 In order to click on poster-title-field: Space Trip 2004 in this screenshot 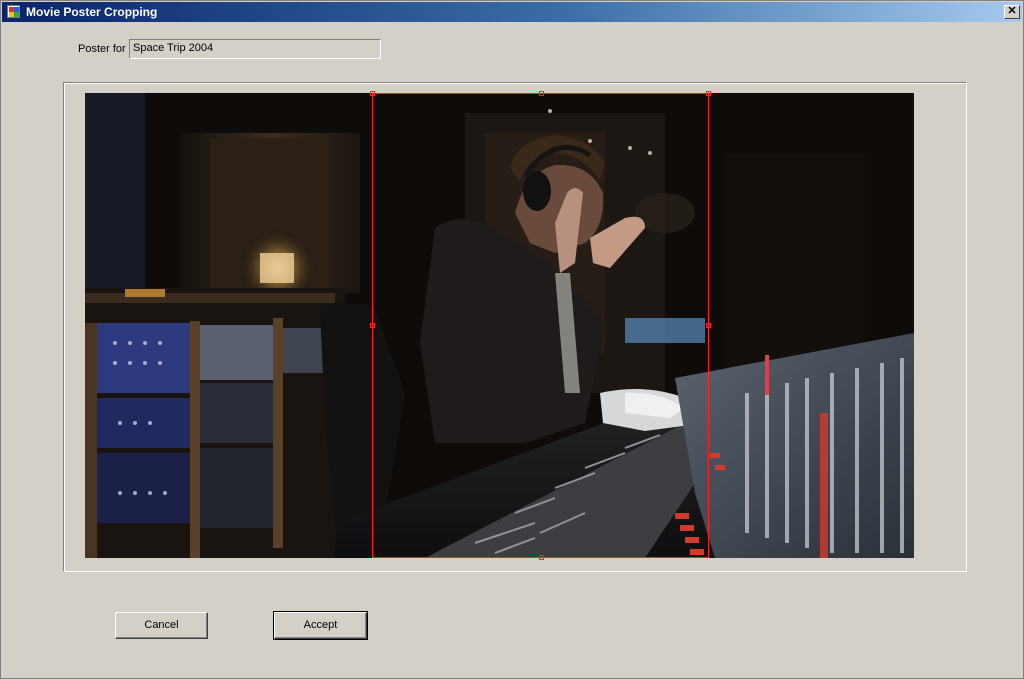, I will do `click(255, 49)`.